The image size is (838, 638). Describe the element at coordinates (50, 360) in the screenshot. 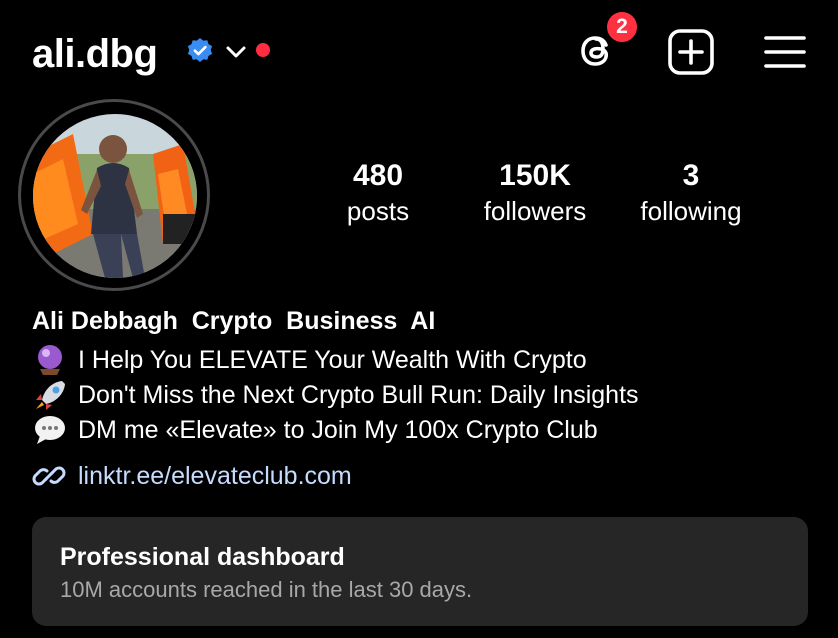

I see `crystal-ball-icon` at that location.